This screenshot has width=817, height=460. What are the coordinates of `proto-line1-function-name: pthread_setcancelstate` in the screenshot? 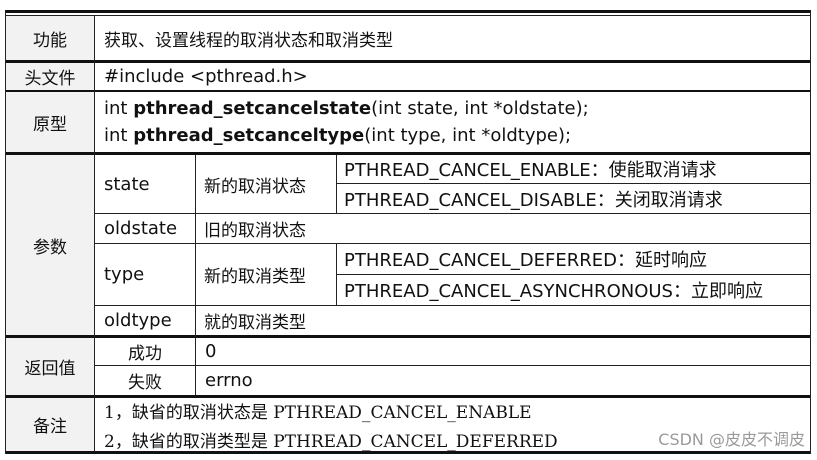 It's located at (252, 108).